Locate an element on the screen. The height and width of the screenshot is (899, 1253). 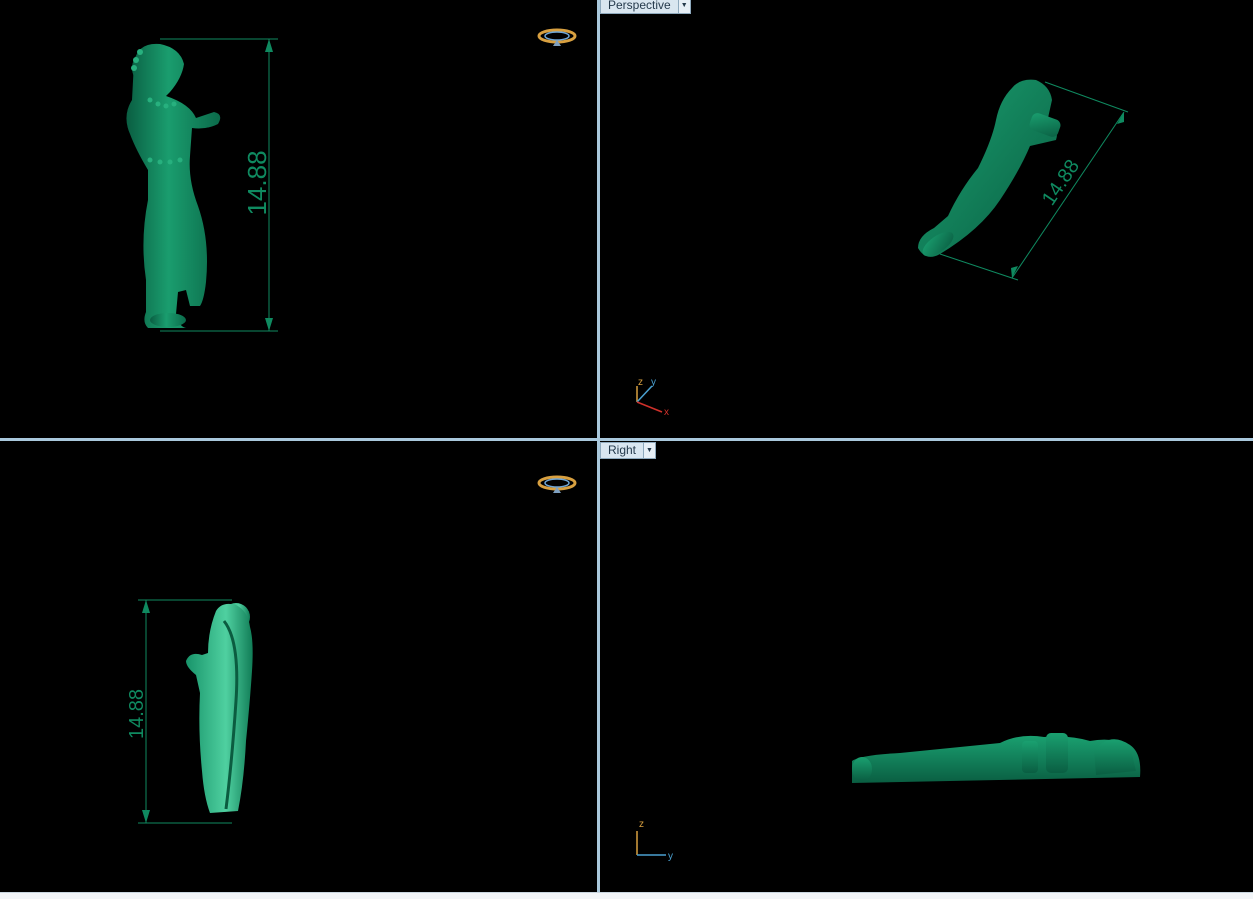
viewport-label-right: Right ▼ is located at coordinates (628, 450).